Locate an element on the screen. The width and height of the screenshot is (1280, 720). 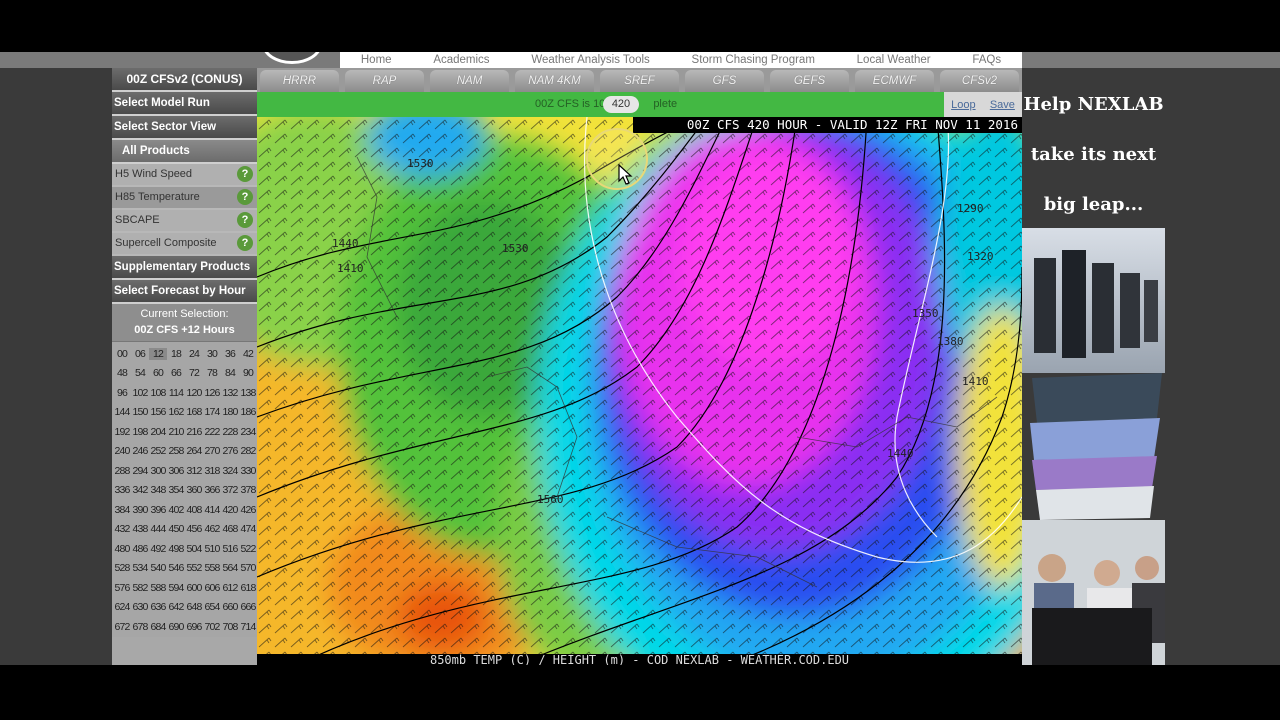
forecast-hour-link: 108 is located at coordinates (158, 393).